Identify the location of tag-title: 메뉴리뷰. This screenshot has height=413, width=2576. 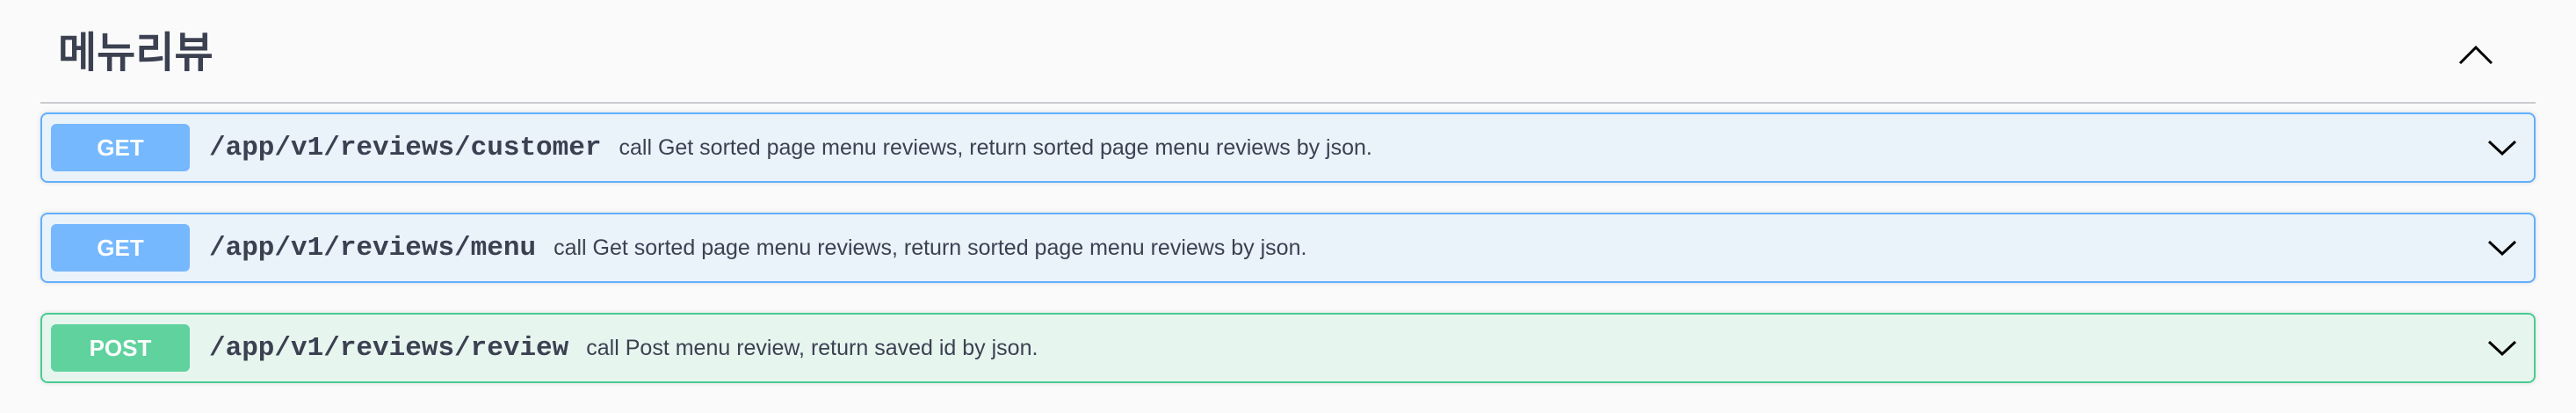
(135, 53).